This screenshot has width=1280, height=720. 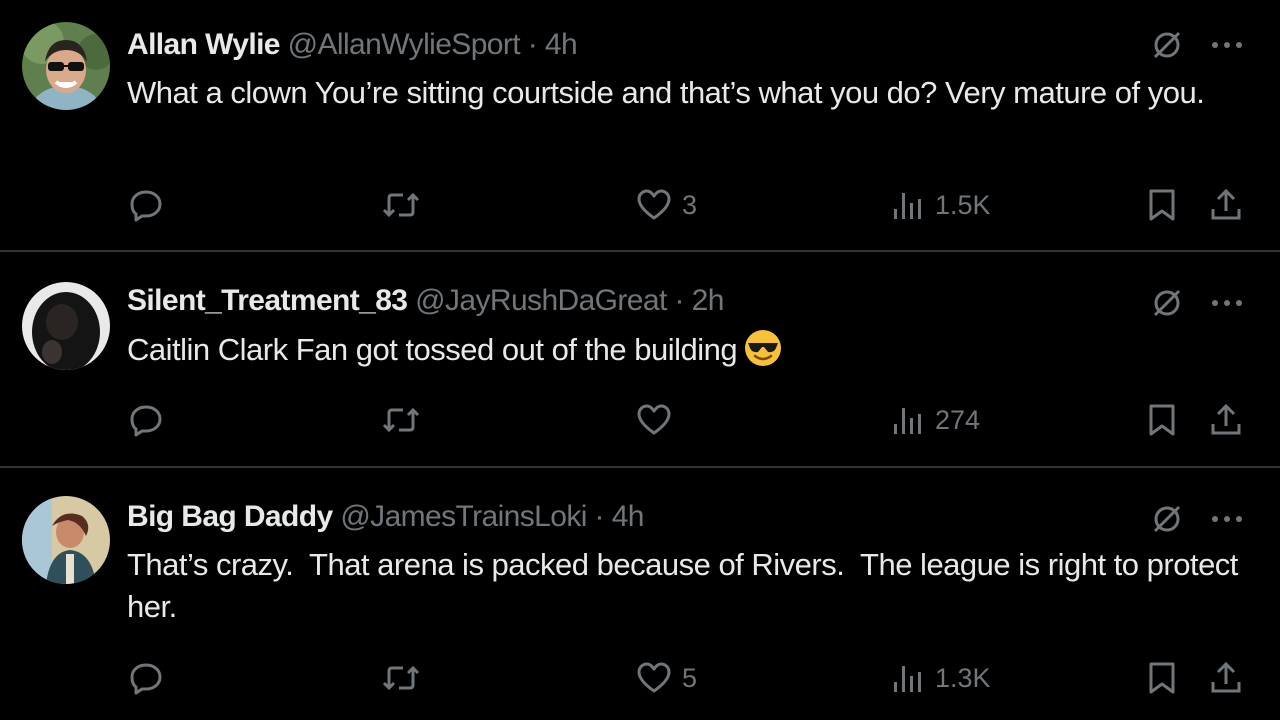 I want to click on like-button: 5, so click(x=666, y=678).